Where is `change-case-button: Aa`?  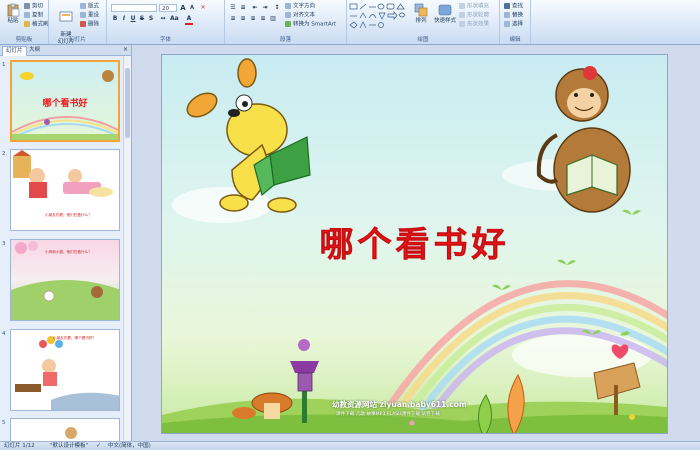
change-case-button: Aa is located at coordinates (174, 19).